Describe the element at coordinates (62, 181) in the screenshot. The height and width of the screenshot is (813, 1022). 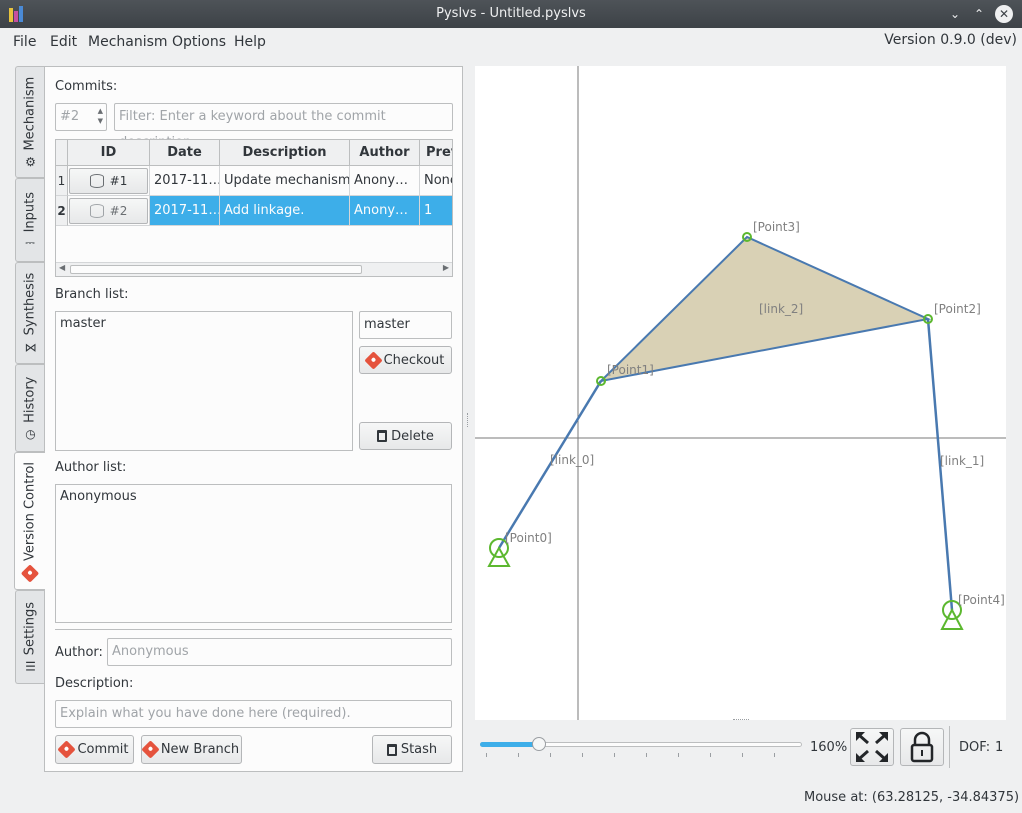
I see `row-header: 1` at that location.